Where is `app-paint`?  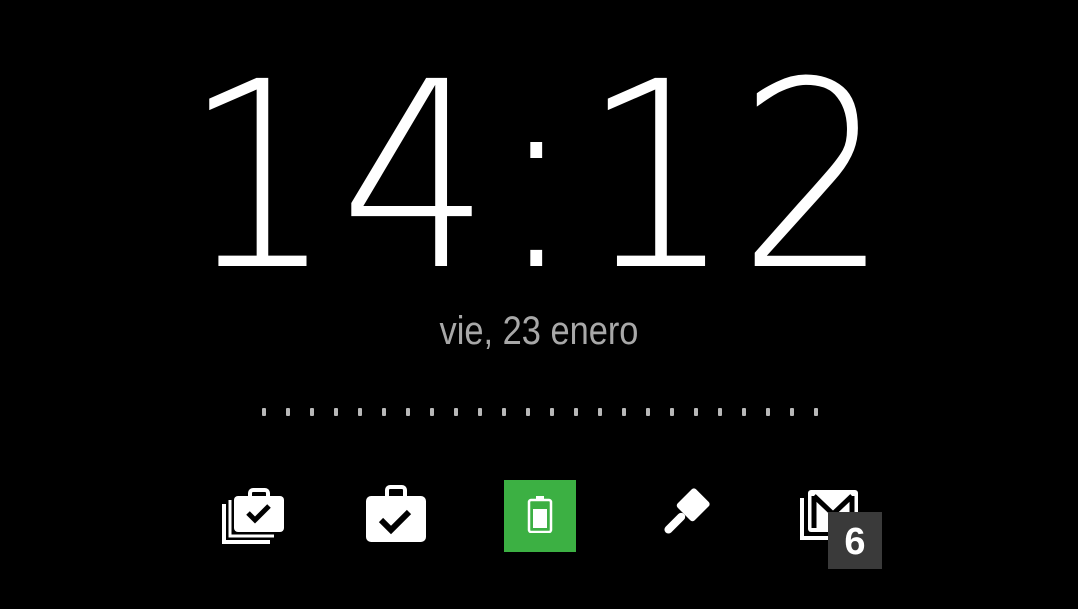 app-paint is located at coordinates (684, 516).